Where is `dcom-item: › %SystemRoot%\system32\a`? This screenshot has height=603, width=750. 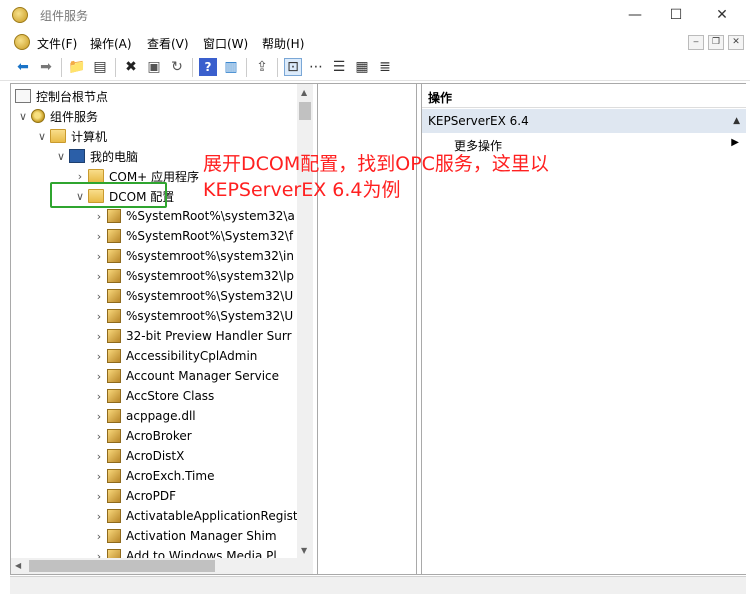
dcom-item: › %SystemRoot%\system32\a is located at coordinates (193, 216).